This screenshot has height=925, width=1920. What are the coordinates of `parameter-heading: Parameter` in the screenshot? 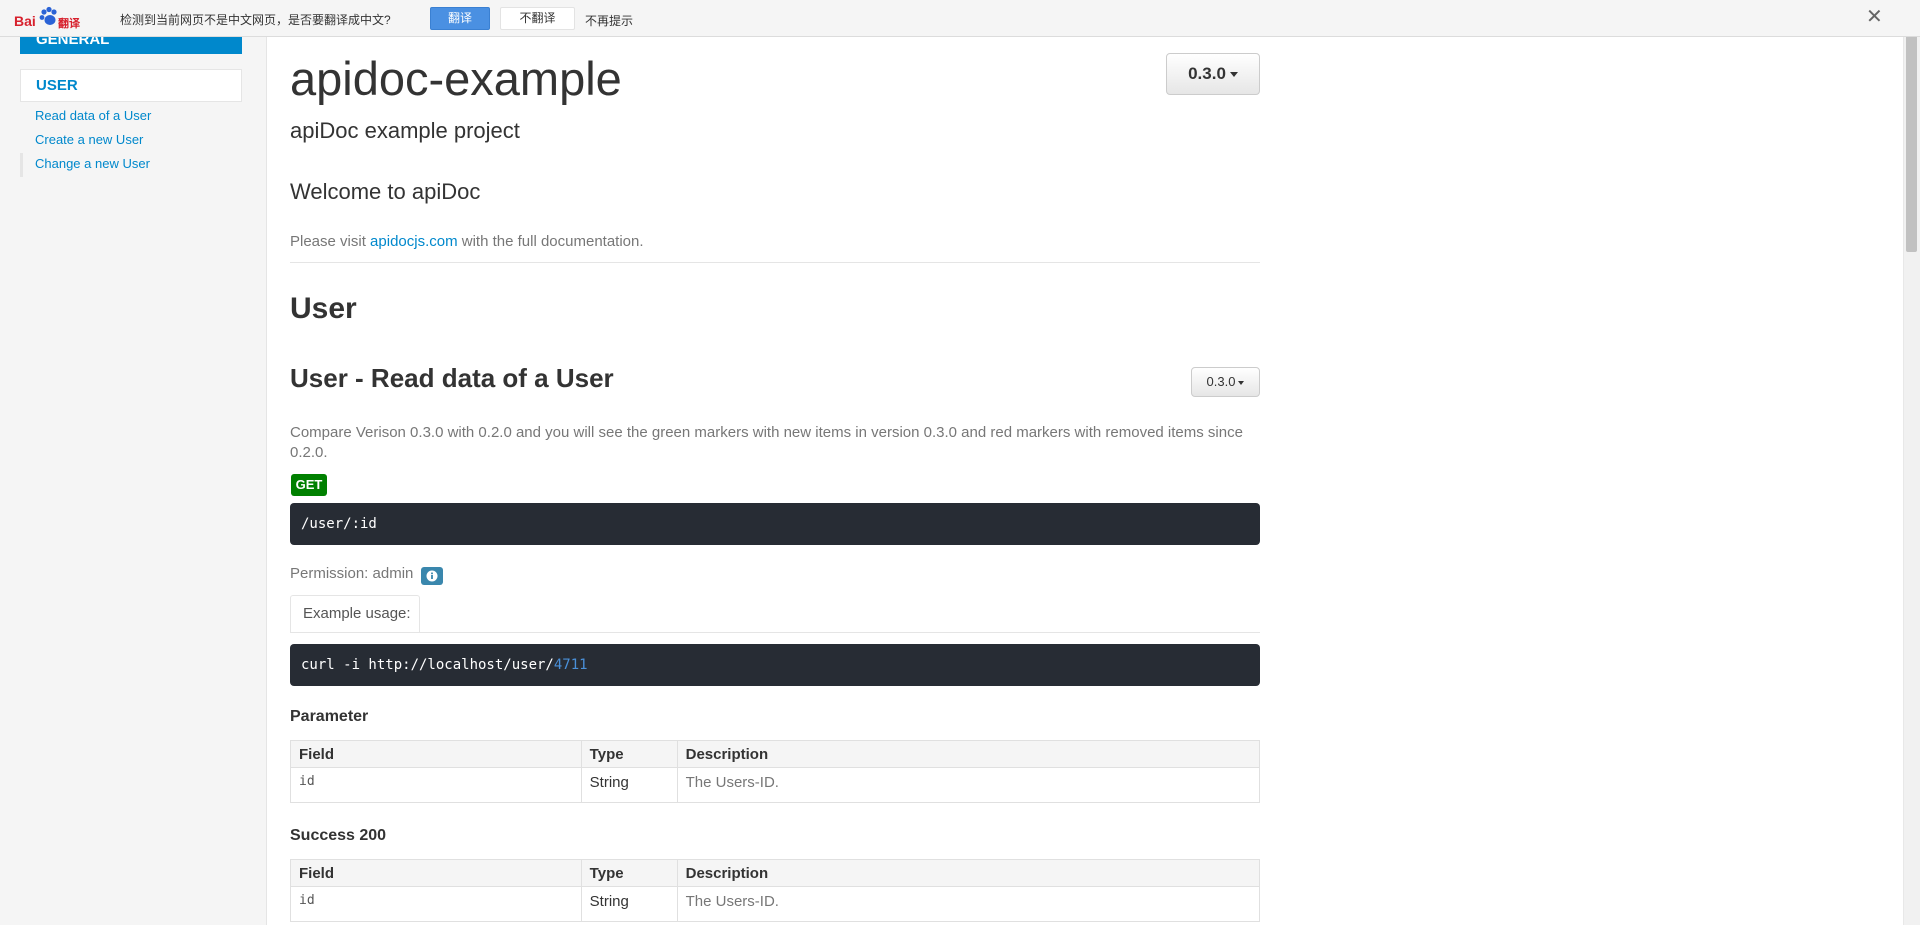 It's located at (329, 716).